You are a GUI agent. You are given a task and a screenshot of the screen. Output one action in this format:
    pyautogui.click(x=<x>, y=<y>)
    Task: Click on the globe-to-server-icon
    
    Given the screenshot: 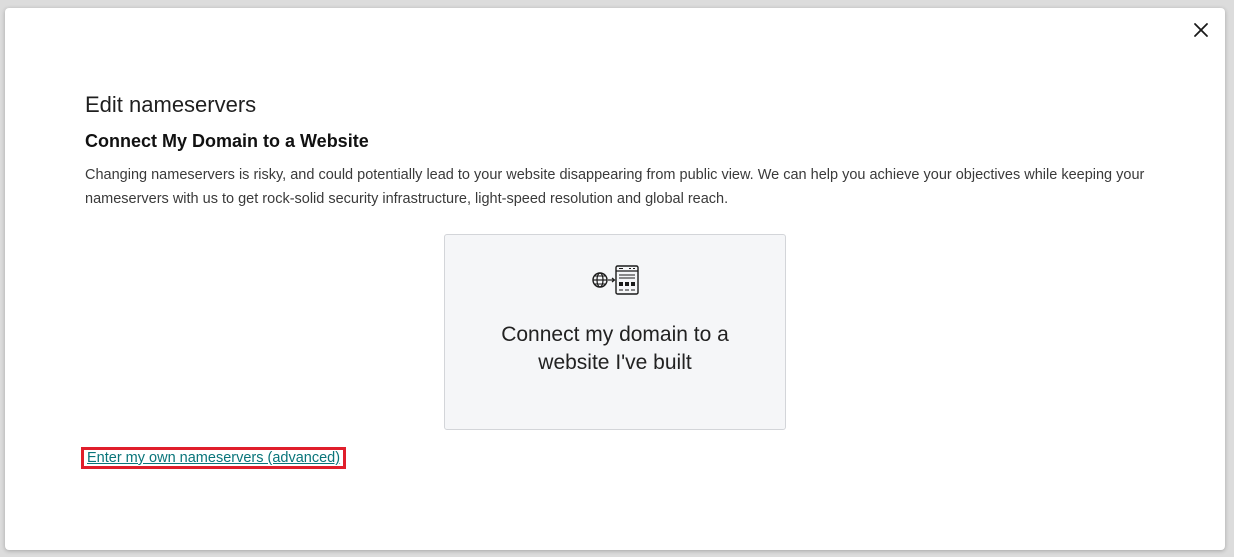 What is the action you would take?
    pyautogui.click(x=615, y=280)
    